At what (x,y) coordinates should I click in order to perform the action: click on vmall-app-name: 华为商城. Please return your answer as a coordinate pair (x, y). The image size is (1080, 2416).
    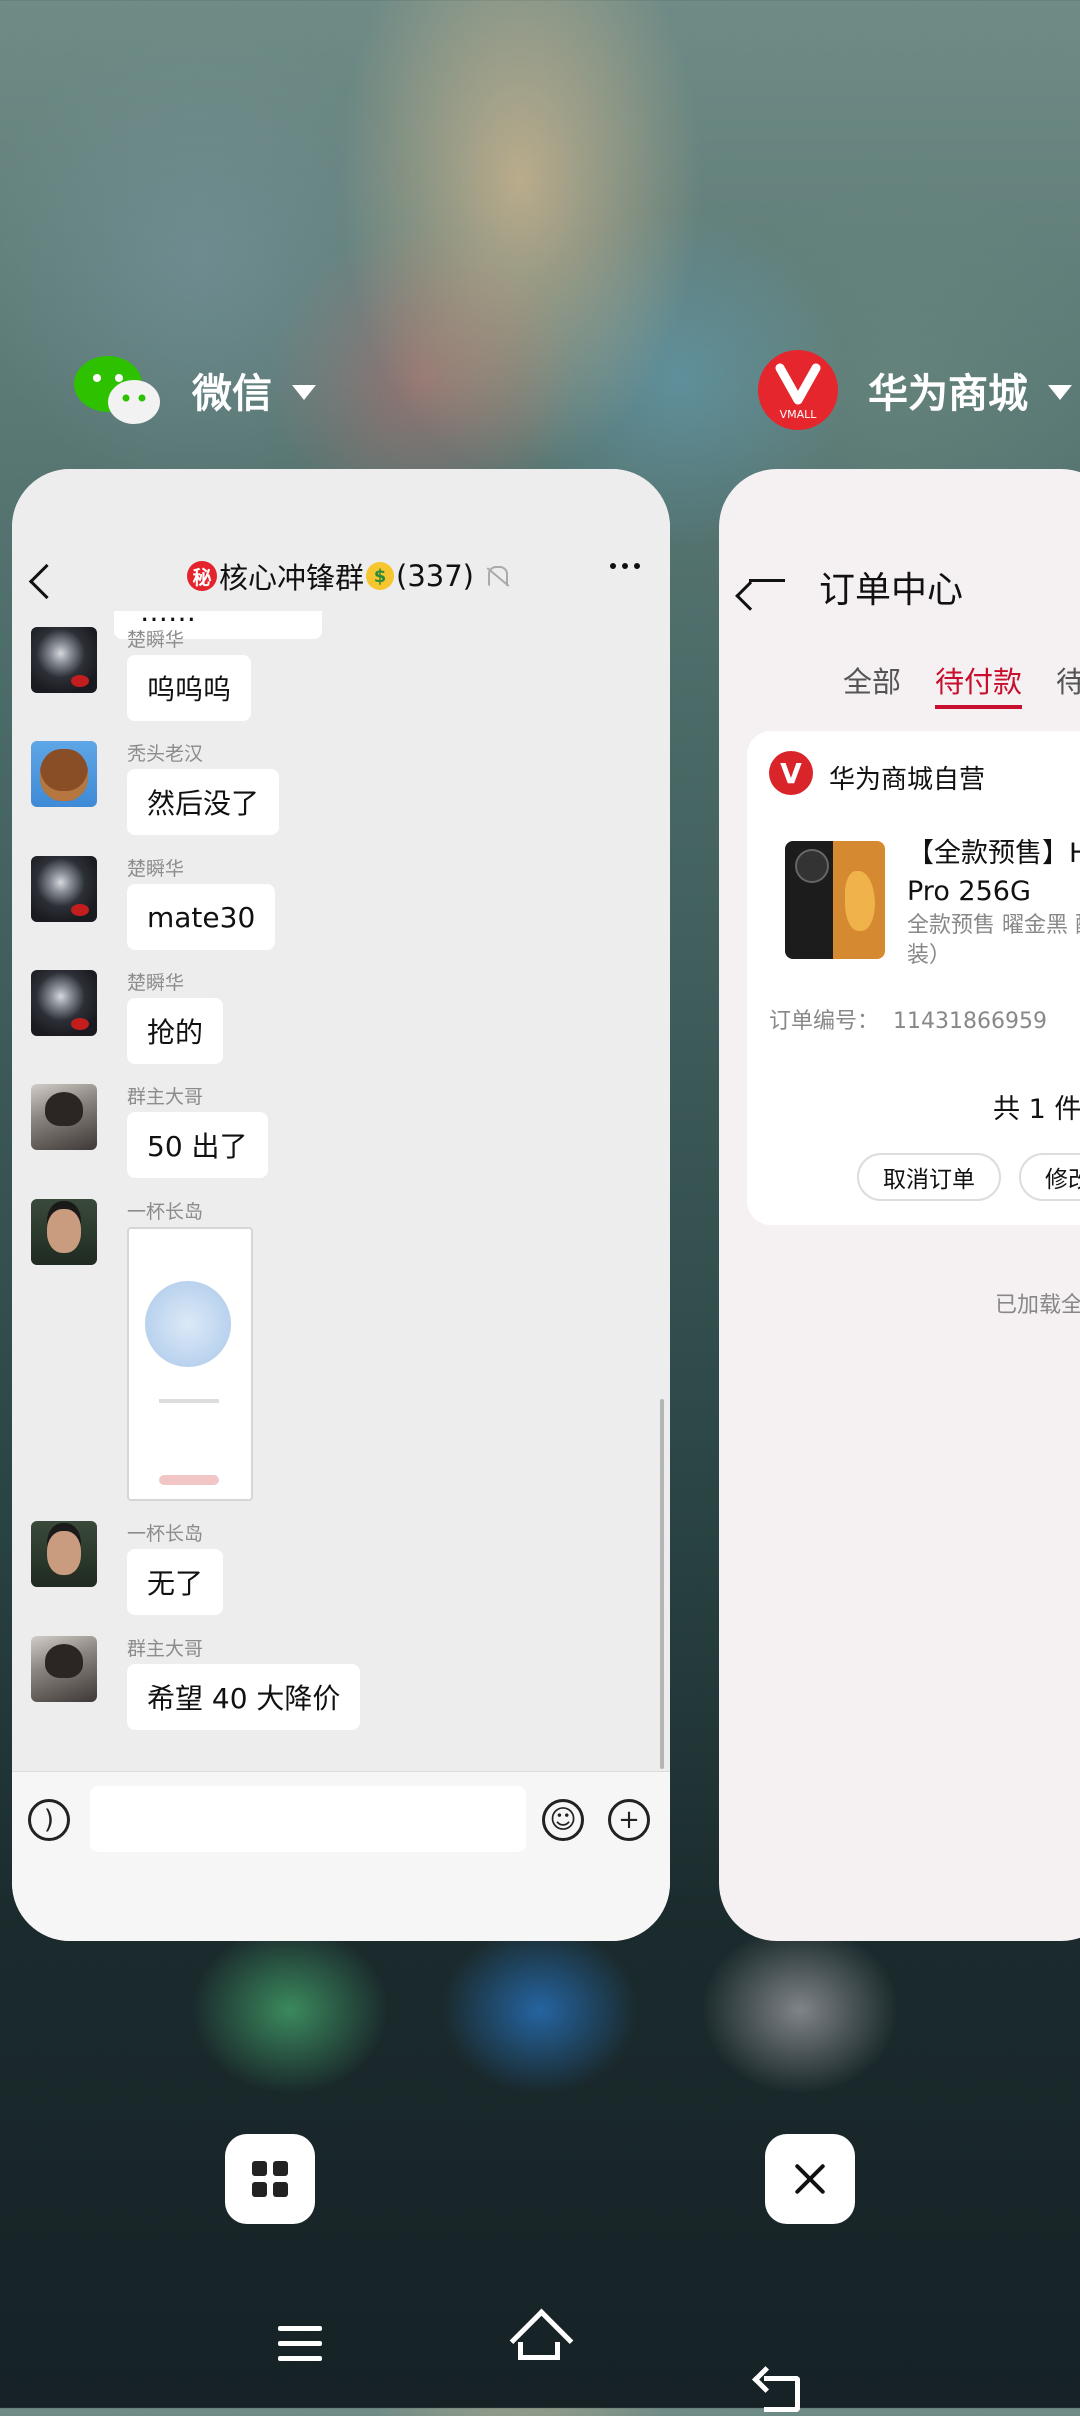
    Looking at the image, I should click on (948, 394).